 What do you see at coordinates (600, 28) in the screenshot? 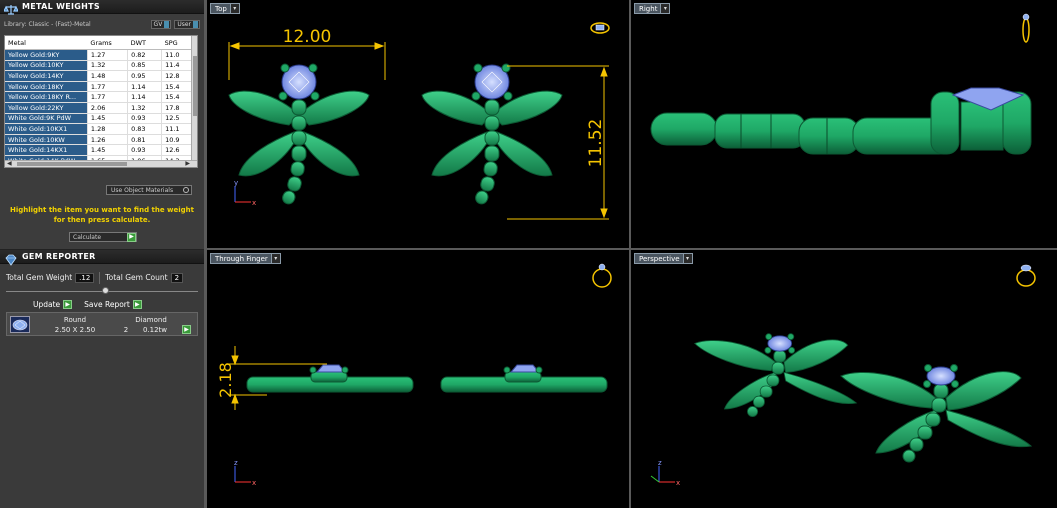
I see `ring-top-icon` at bounding box center [600, 28].